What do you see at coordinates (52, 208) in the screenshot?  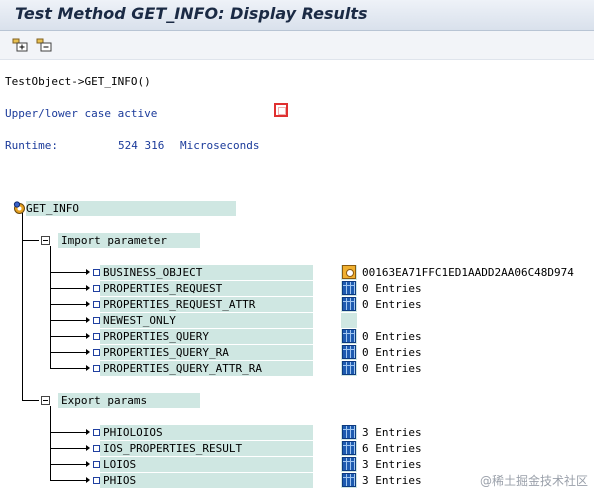 I see `tree-root-label: GET_INFO` at bounding box center [52, 208].